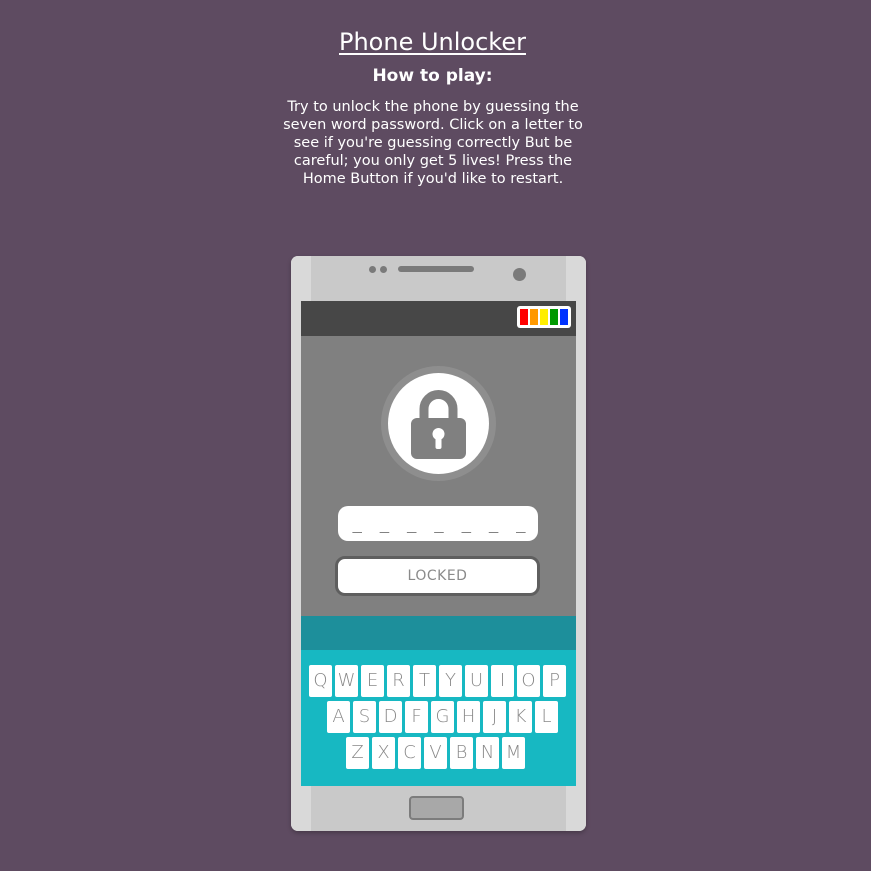 The image size is (871, 871). What do you see at coordinates (409, 753) in the screenshot?
I see `key-c: C` at bounding box center [409, 753].